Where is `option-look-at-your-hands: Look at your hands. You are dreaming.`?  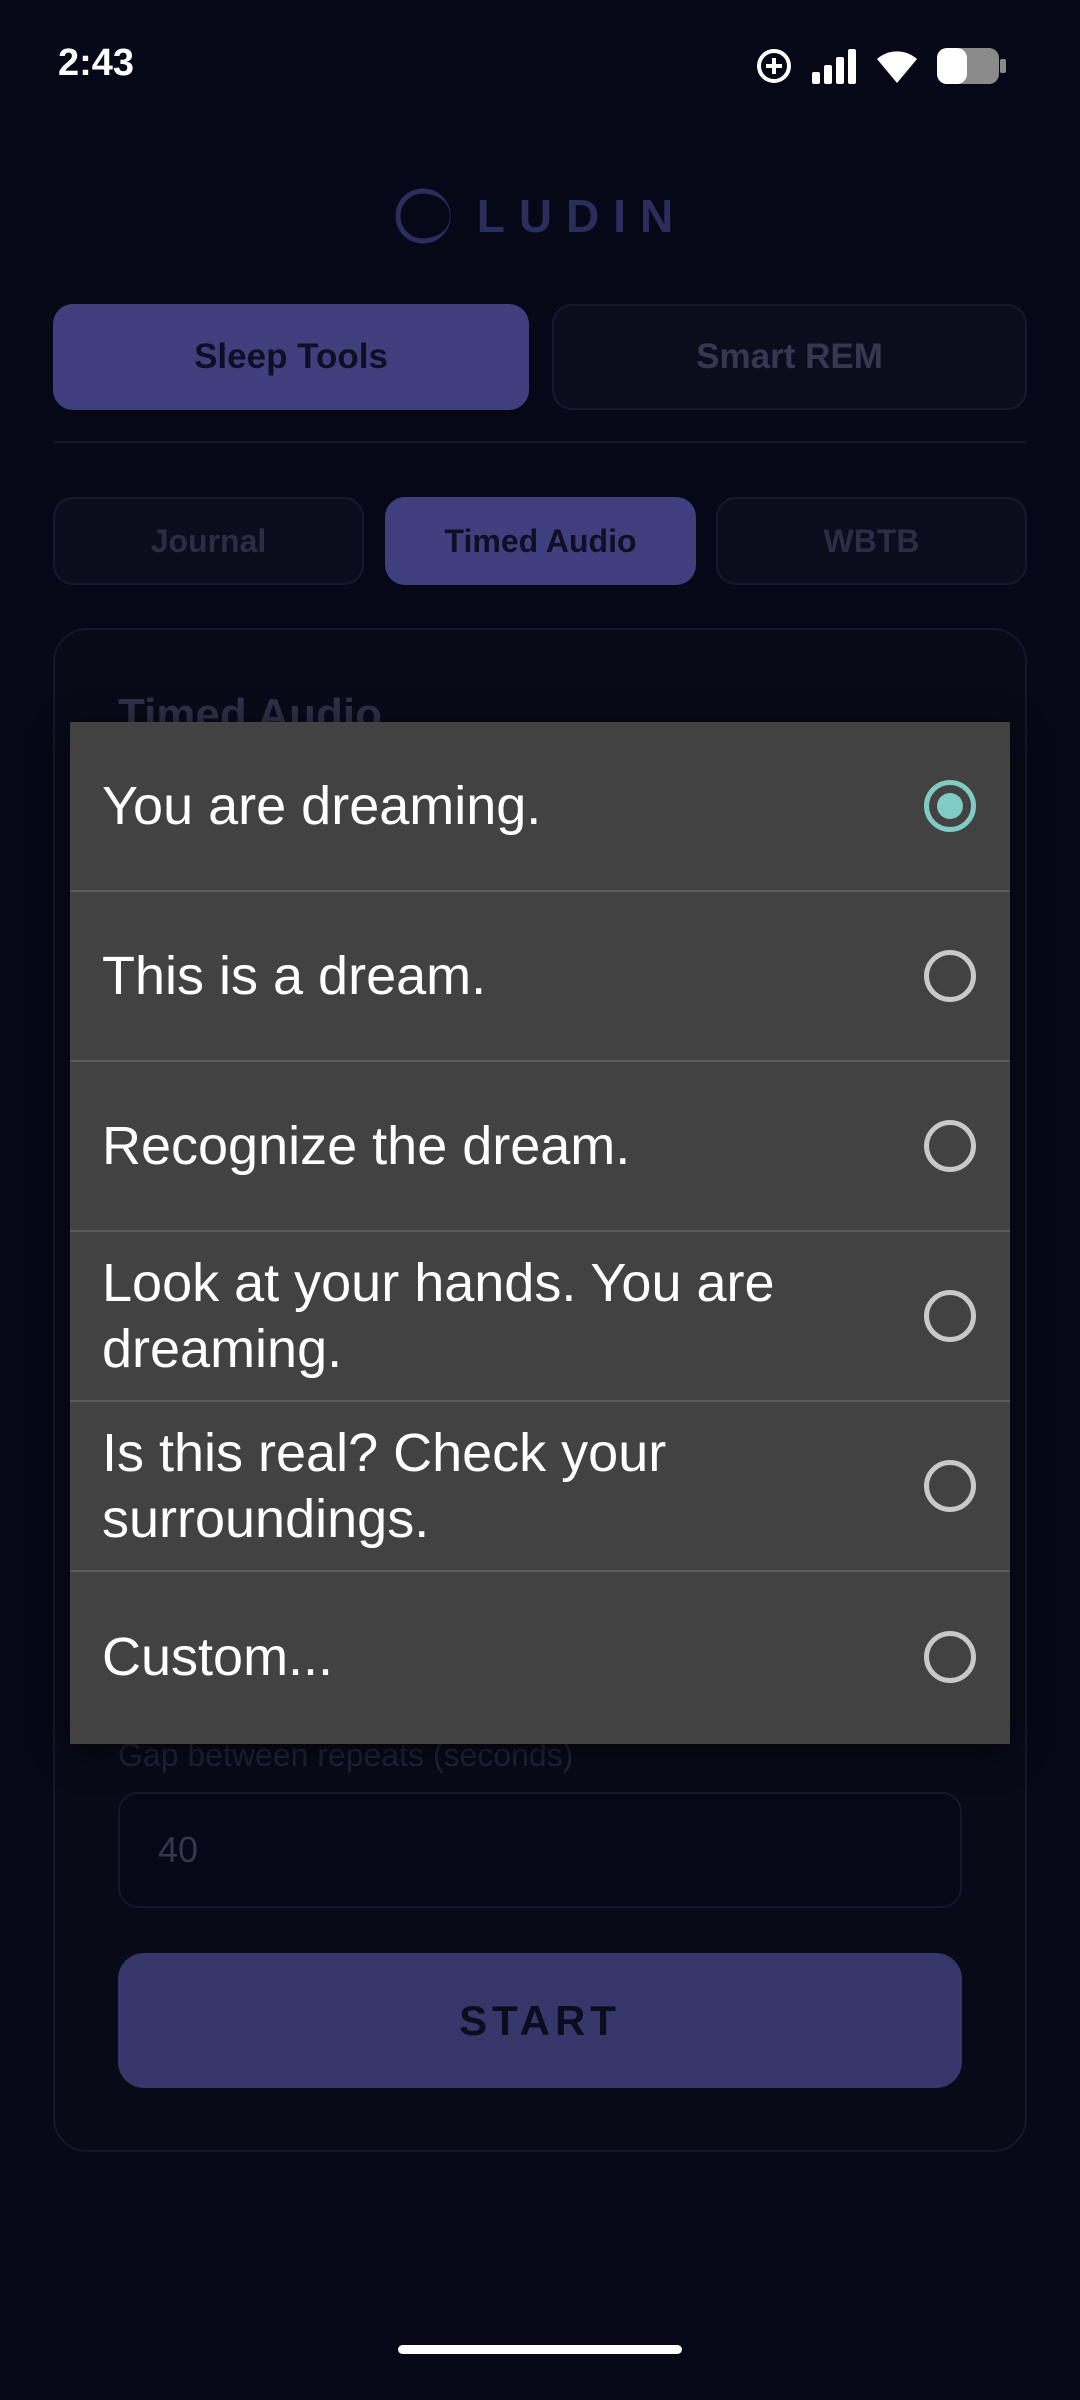
option-look-at-your-hands: Look at your hands. You are dreaming. is located at coordinates (540, 1317).